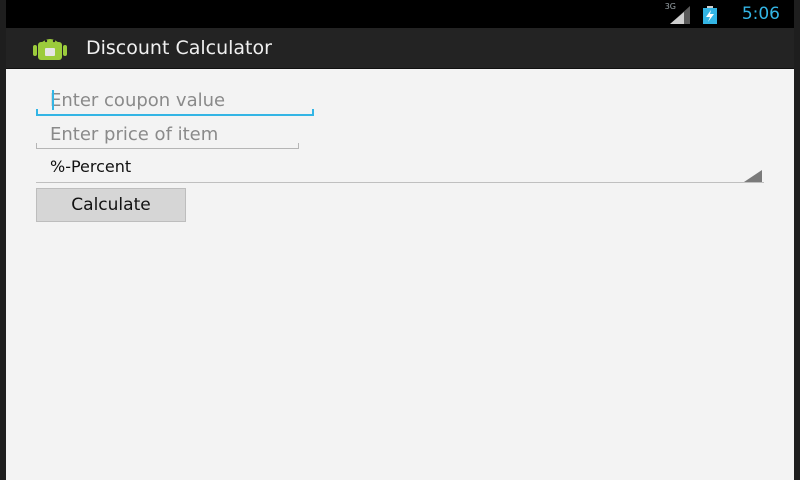 The width and height of the screenshot is (800, 480). I want to click on text-cursor, so click(53, 100).